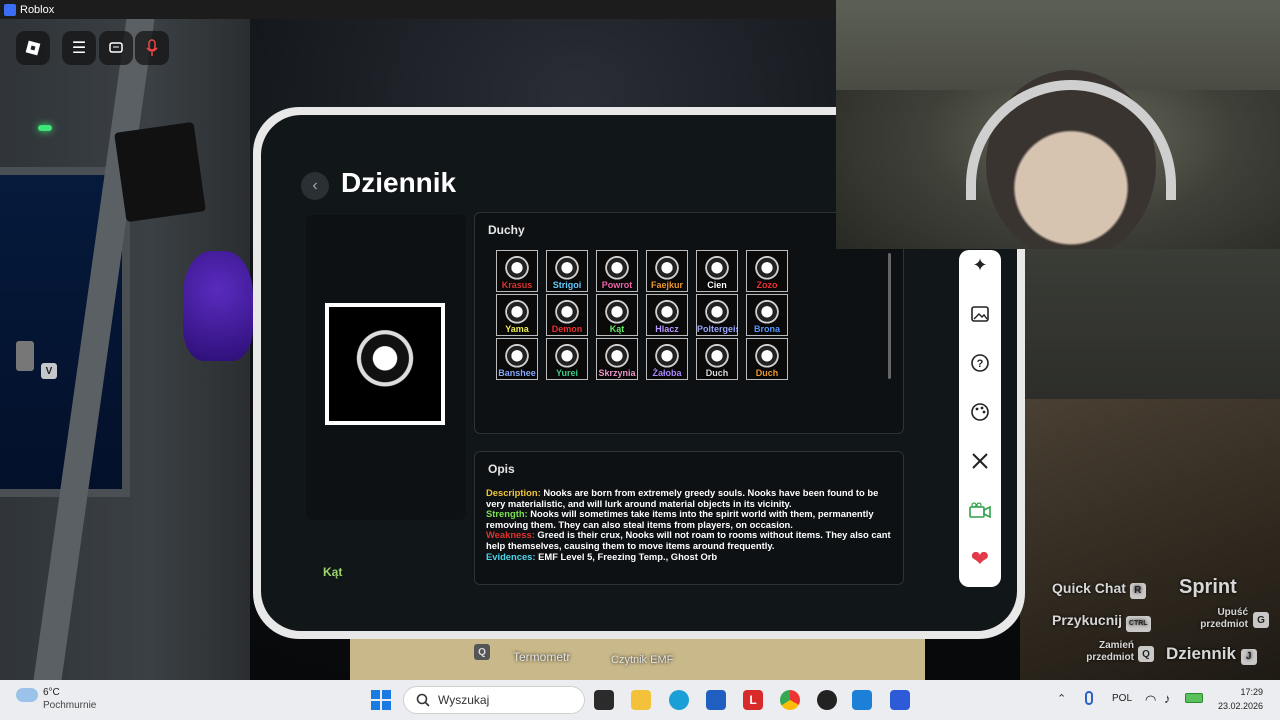 The image size is (1280, 720). What do you see at coordinates (1146, 654) in the screenshot?
I see `swap-key: Q` at bounding box center [1146, 654].